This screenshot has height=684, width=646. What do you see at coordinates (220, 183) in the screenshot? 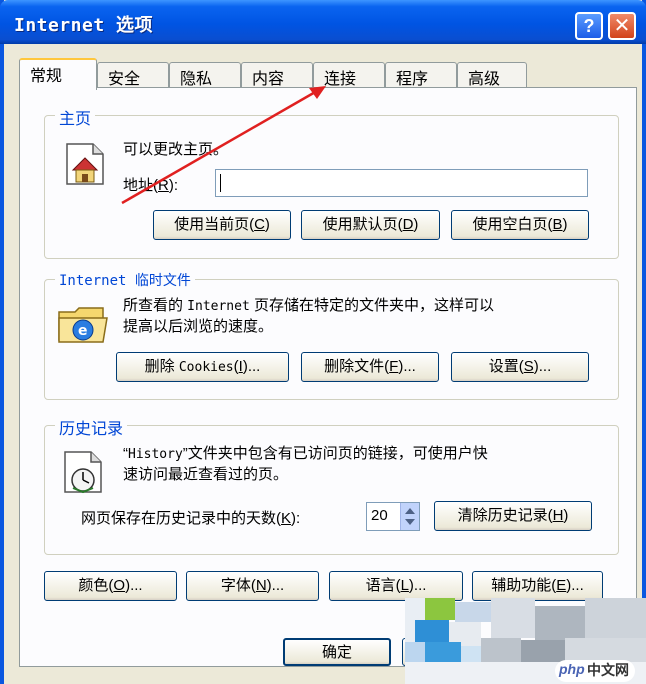
I see `text-caret` at bounding box center [220, 183].